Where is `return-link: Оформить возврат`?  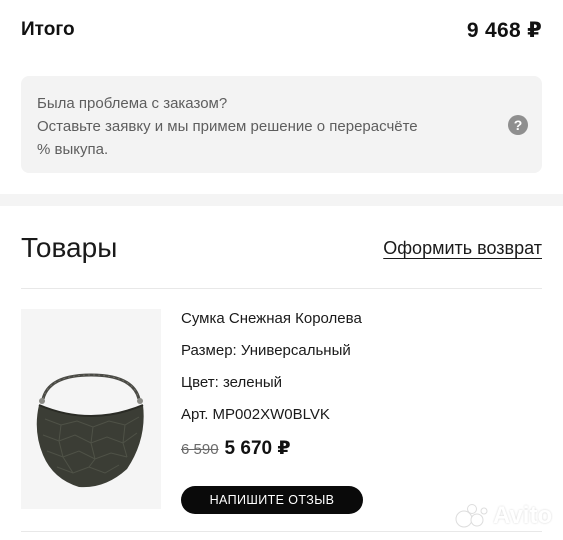 return-link: Оформить возврат is located at coordinates (462, 248).